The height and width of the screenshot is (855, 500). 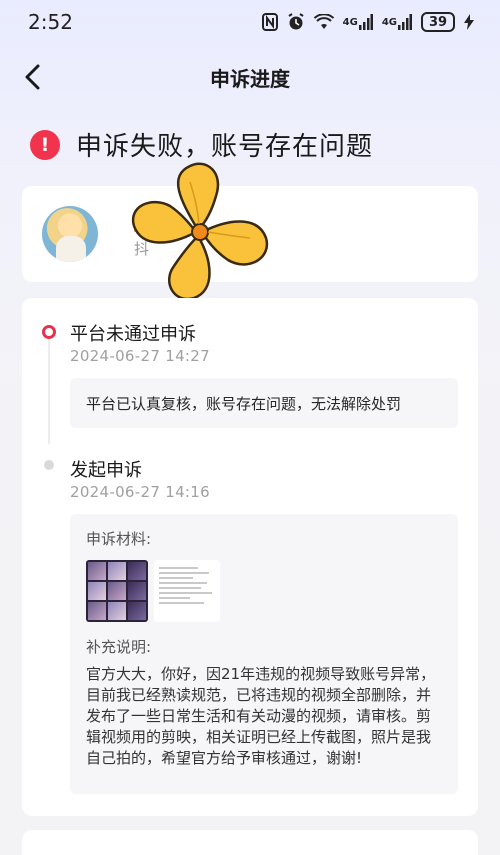 I want to click on materials-label: 申诉材料:, so click(x=119, y=539).